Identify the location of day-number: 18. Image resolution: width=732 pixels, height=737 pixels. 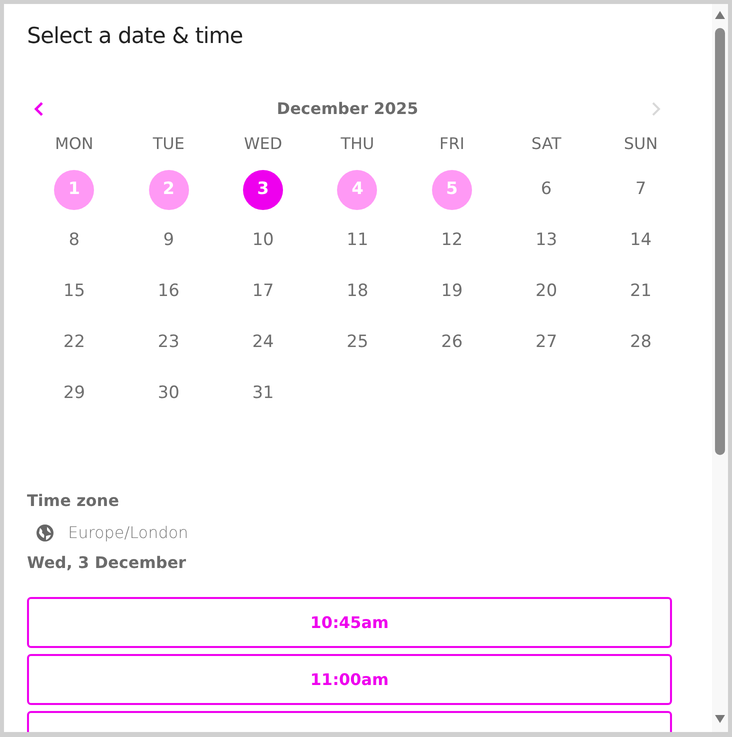
(358, 291).